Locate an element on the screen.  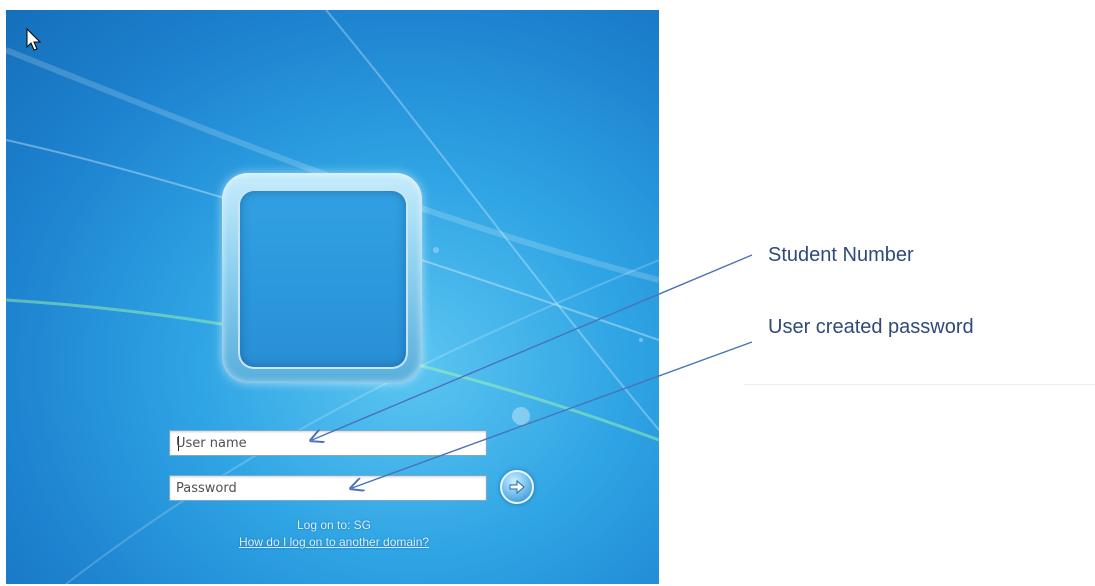
arrow-right-icon is located at coordinates (517, 487).